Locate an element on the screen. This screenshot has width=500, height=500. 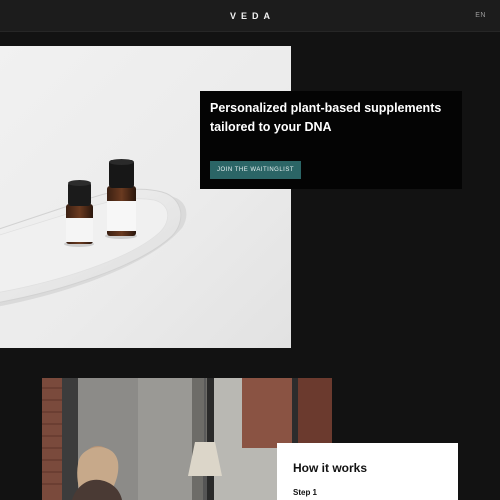
top-navigation-bar: VEDA EN is located at coordinates (250, 16).